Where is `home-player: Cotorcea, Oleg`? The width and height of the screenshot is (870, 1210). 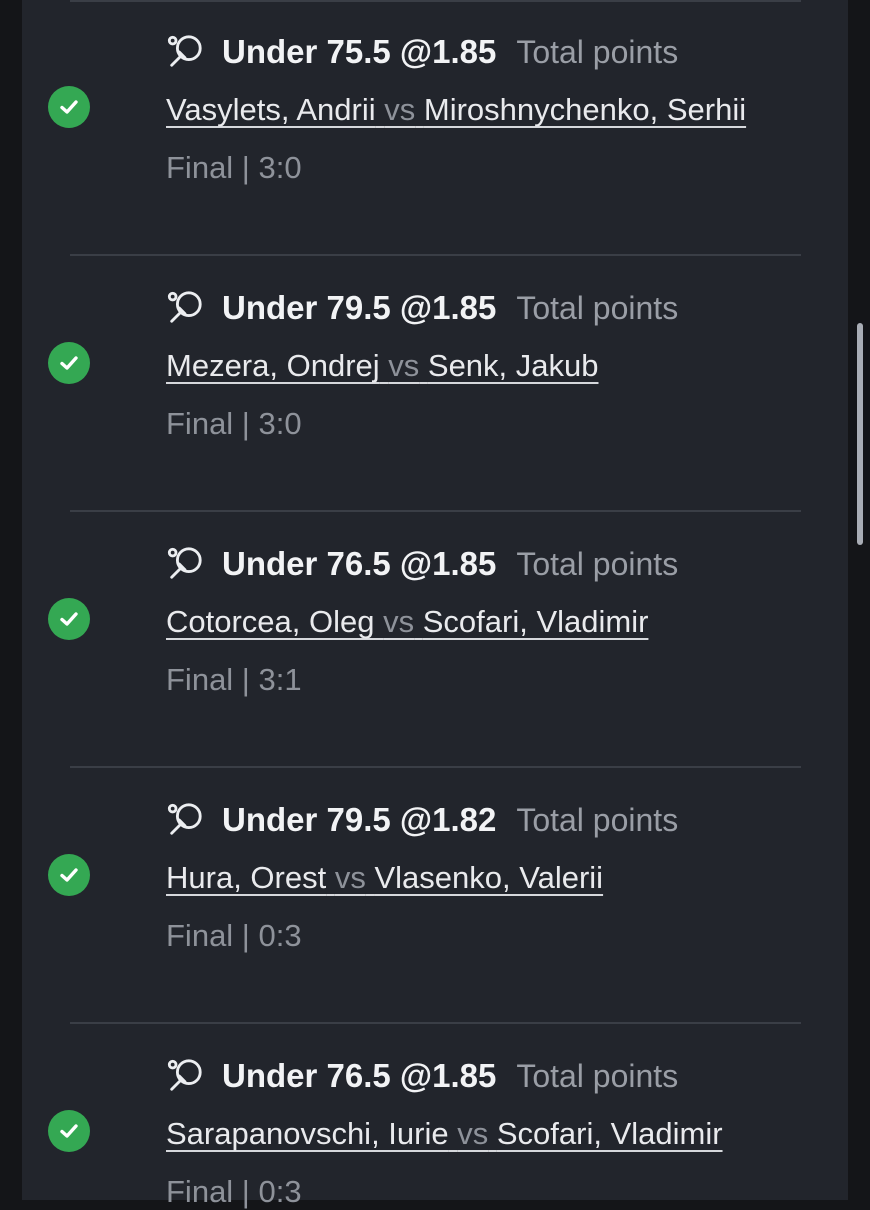
home-player: Cotorcea, Oleg is located at coordinates (270, 621).